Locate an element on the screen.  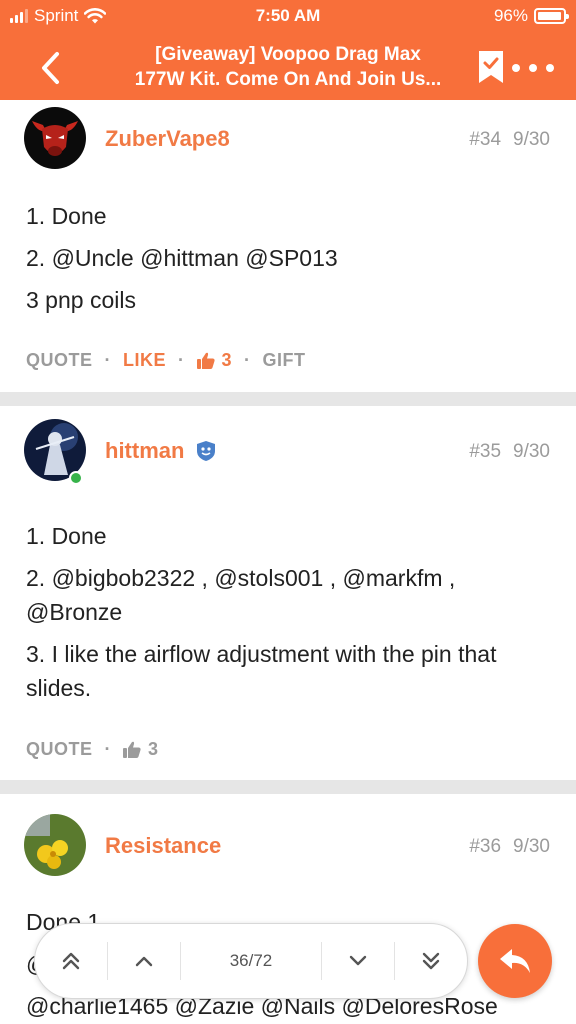
first-page-button is located at coordinates (71, 961).